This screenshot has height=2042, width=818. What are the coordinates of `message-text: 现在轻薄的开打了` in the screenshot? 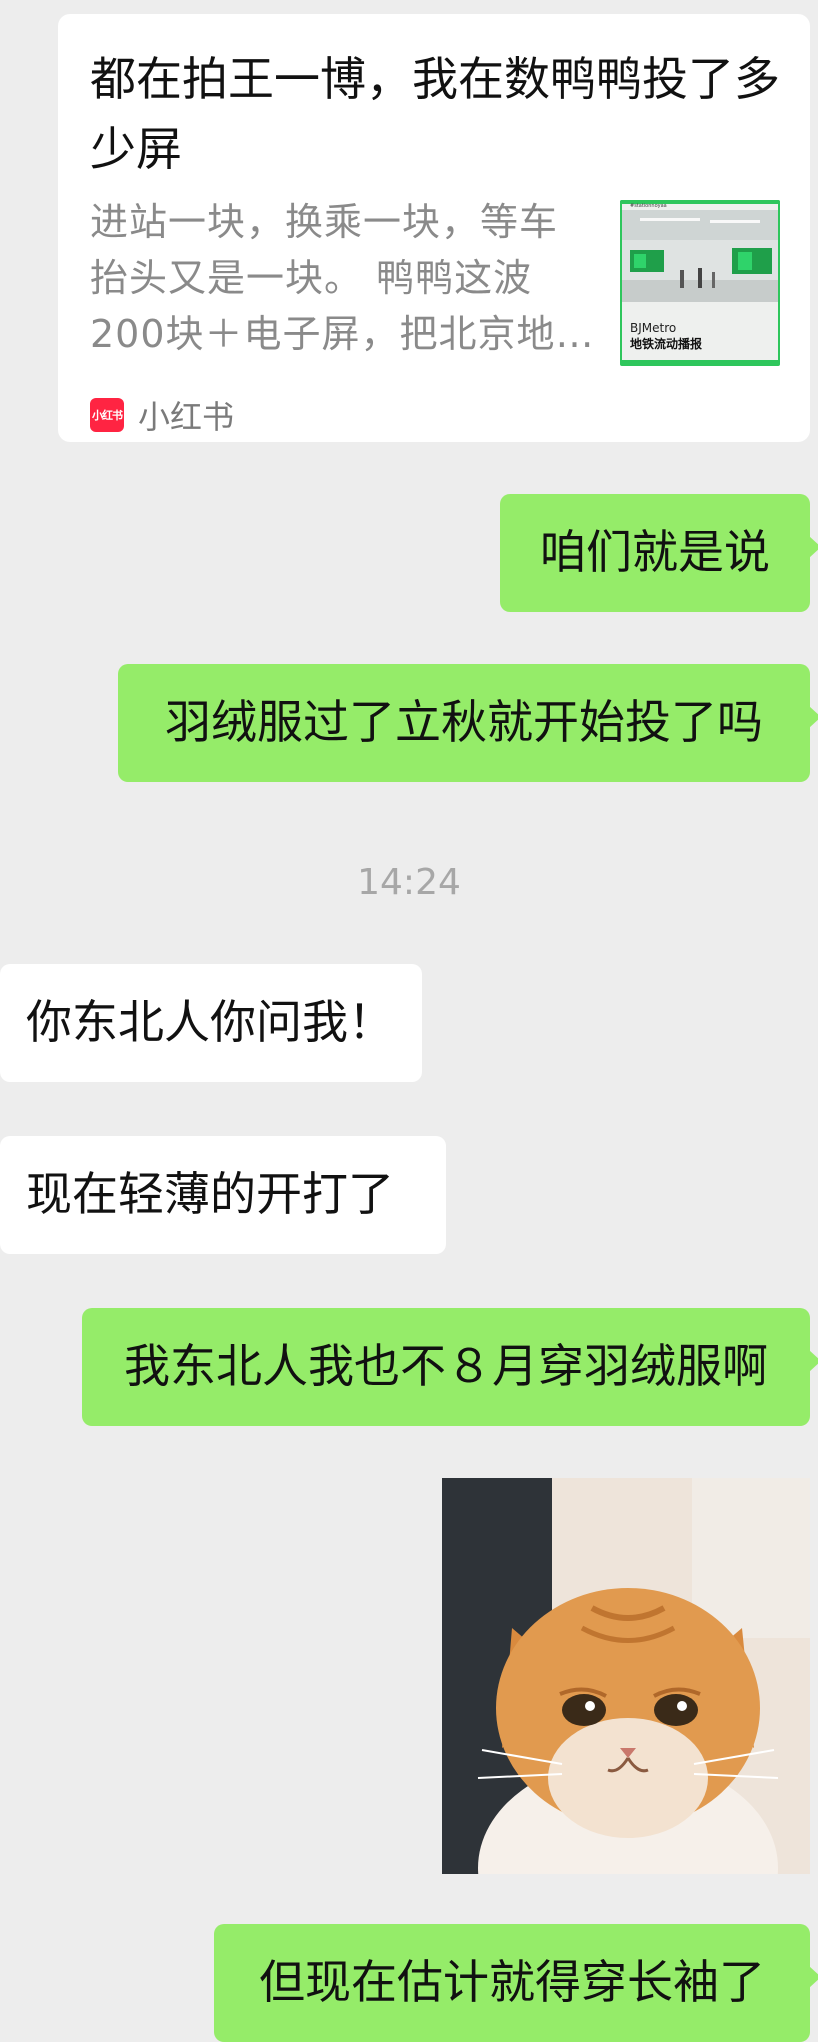 It's located at (210, 1194).